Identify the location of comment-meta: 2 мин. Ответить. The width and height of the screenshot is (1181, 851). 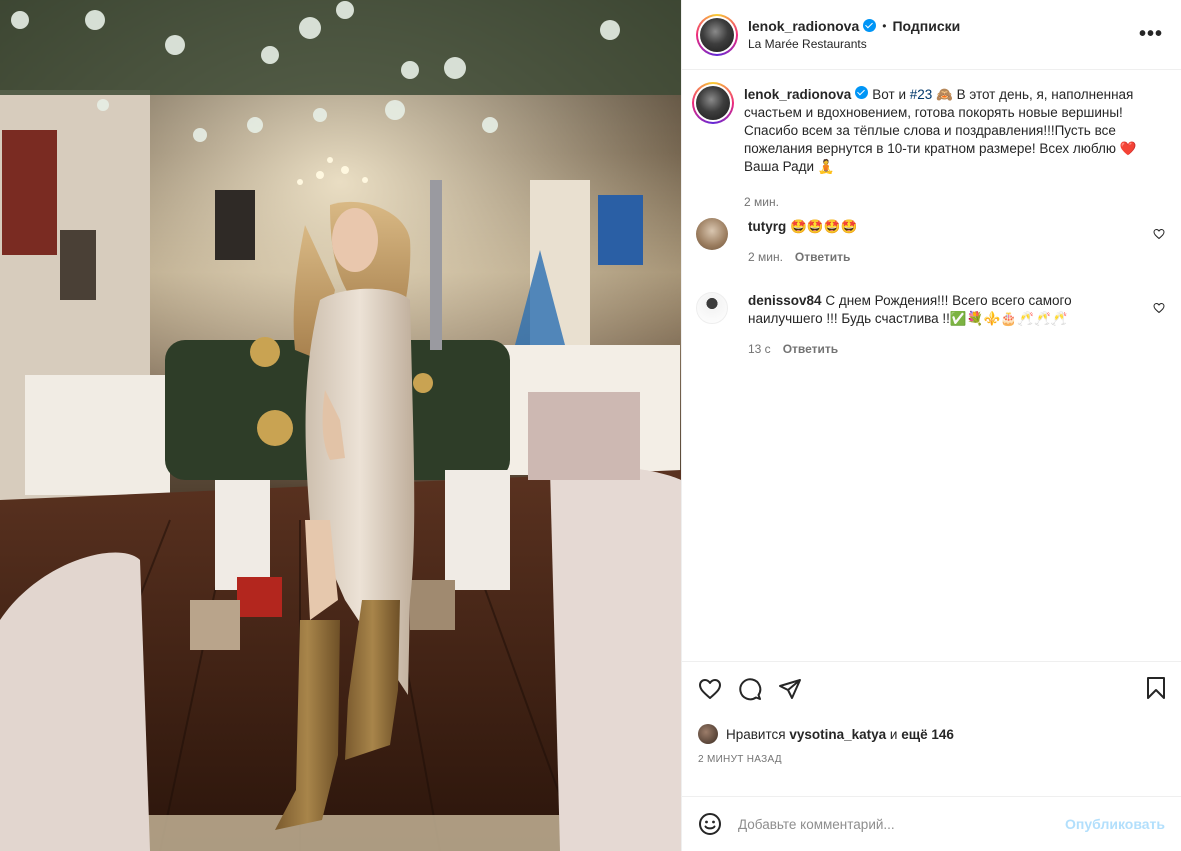
(949, 257).